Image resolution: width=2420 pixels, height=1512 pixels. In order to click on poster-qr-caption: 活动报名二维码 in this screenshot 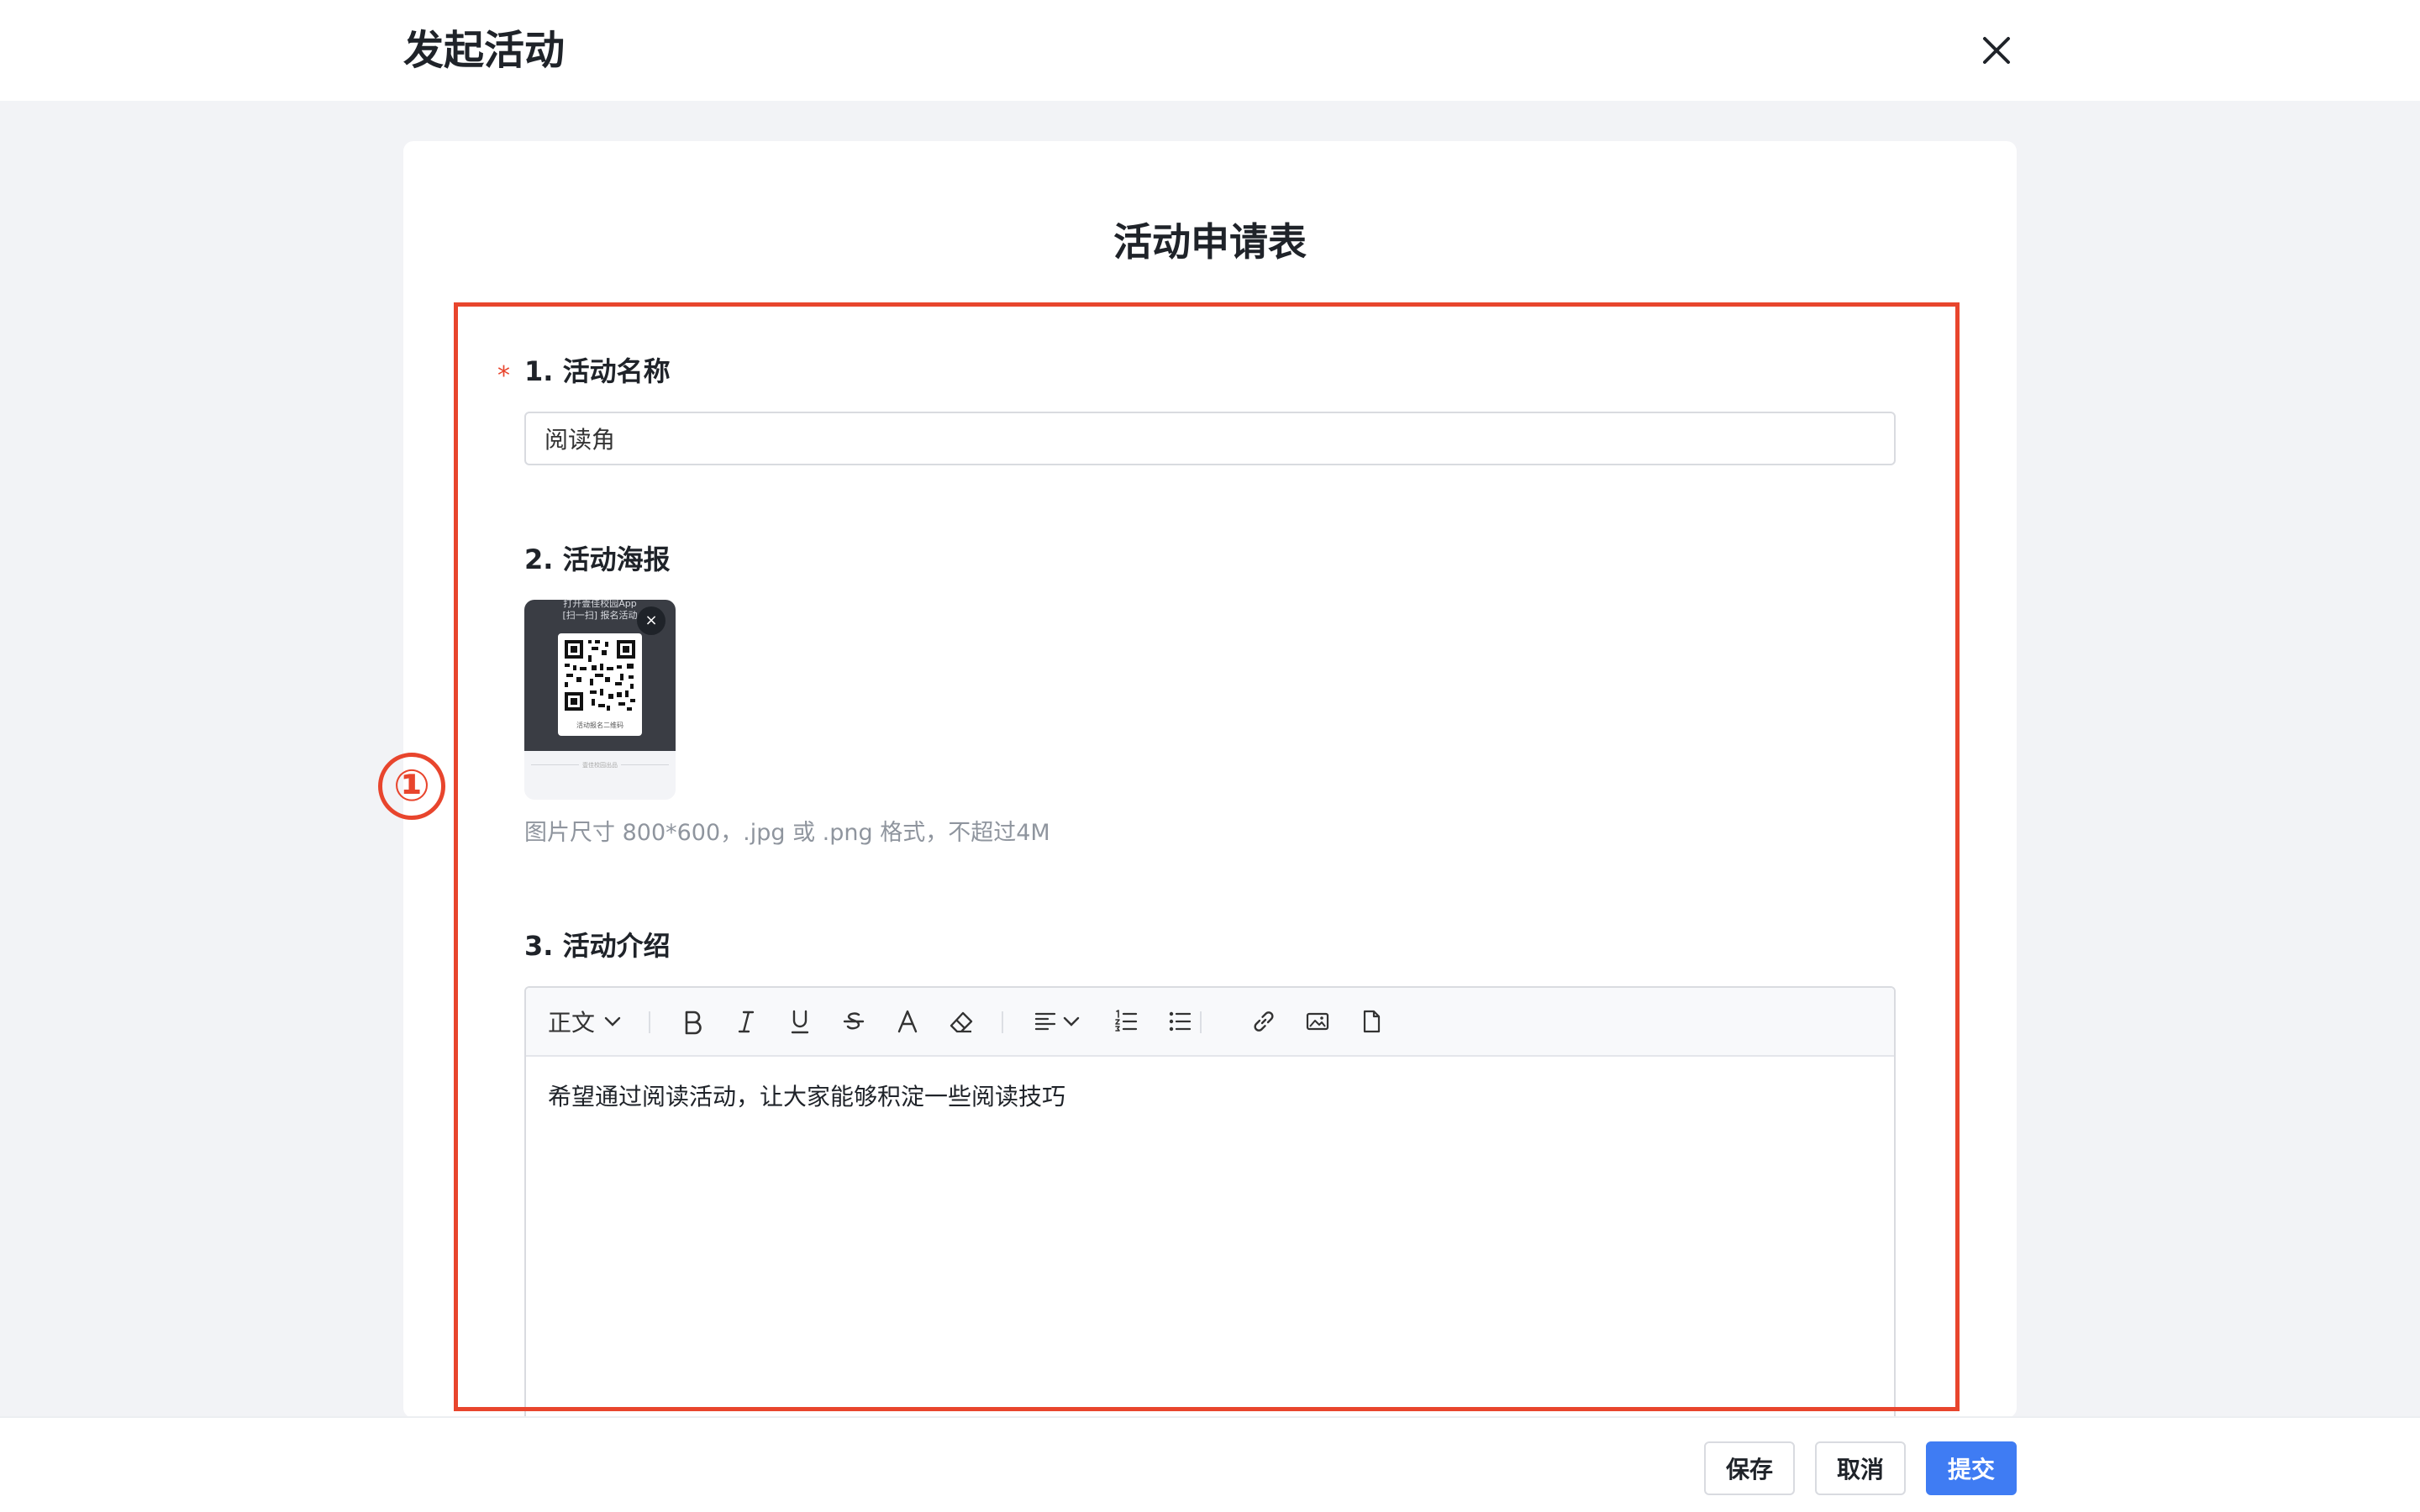, I will do `click(599, 725)`.